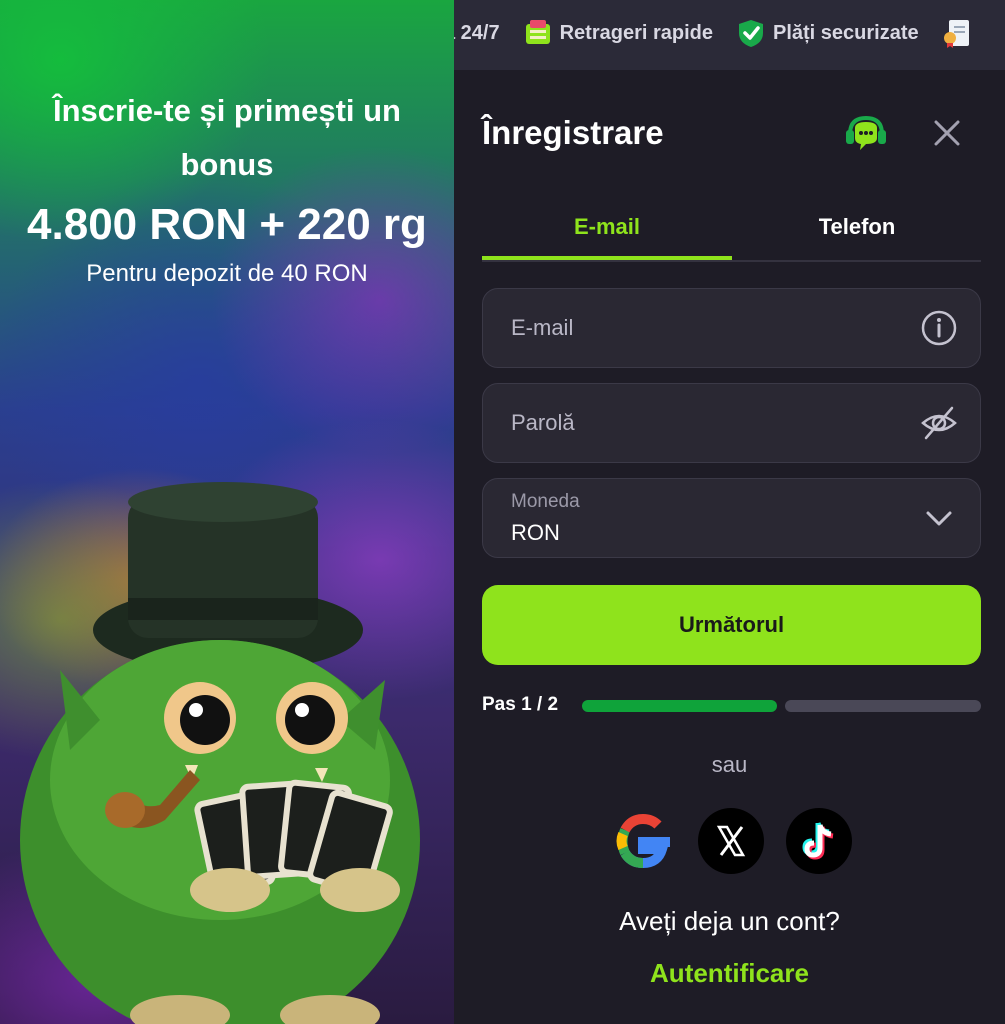 Image resolution: width=1005 pixels, height=1024 pixels. Describe the element at coordinates (866, 134) in the screenshot. I see `live-support-icon` at that location.